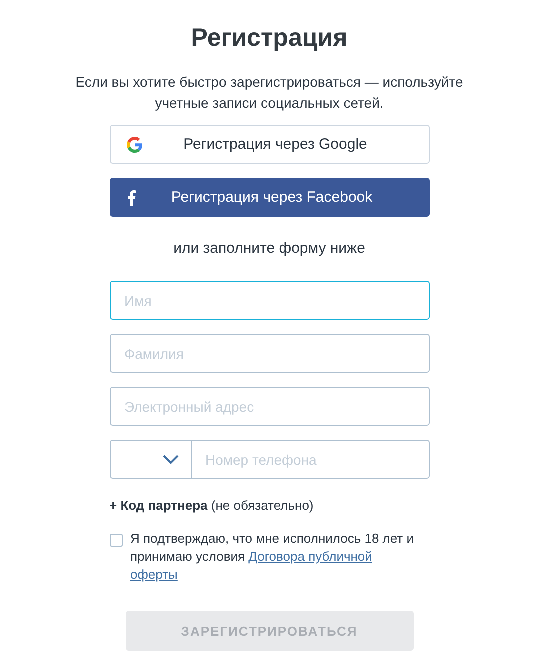 The width and height of the screenshot is (539, 669). What do you see at coordinates (269, 38) in the screenshot?
I see `page-title: Регистрация` at bounding box center [269, 38].